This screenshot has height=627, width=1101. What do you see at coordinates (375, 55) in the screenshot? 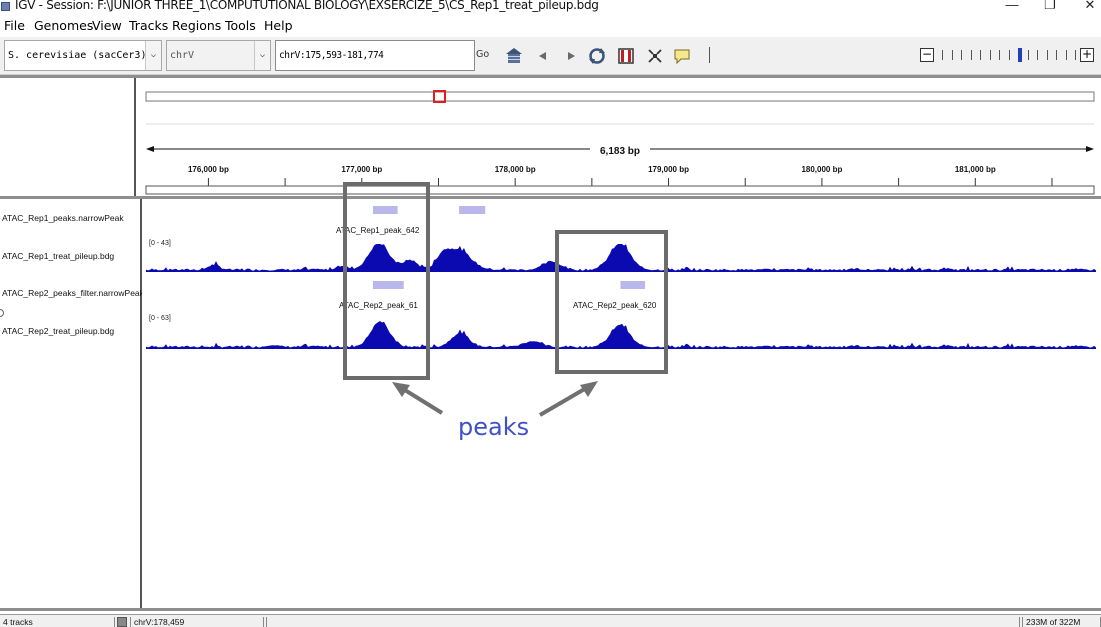
I see `locus-search-input: chrV:175,593-181,774` at bounding box center [375, 55].